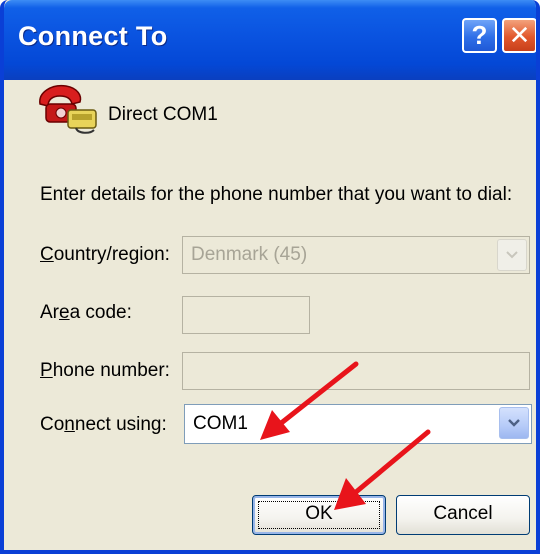 The image size is (540, 554). I want to click on cancel-button: Cancel, so click(463, 515).